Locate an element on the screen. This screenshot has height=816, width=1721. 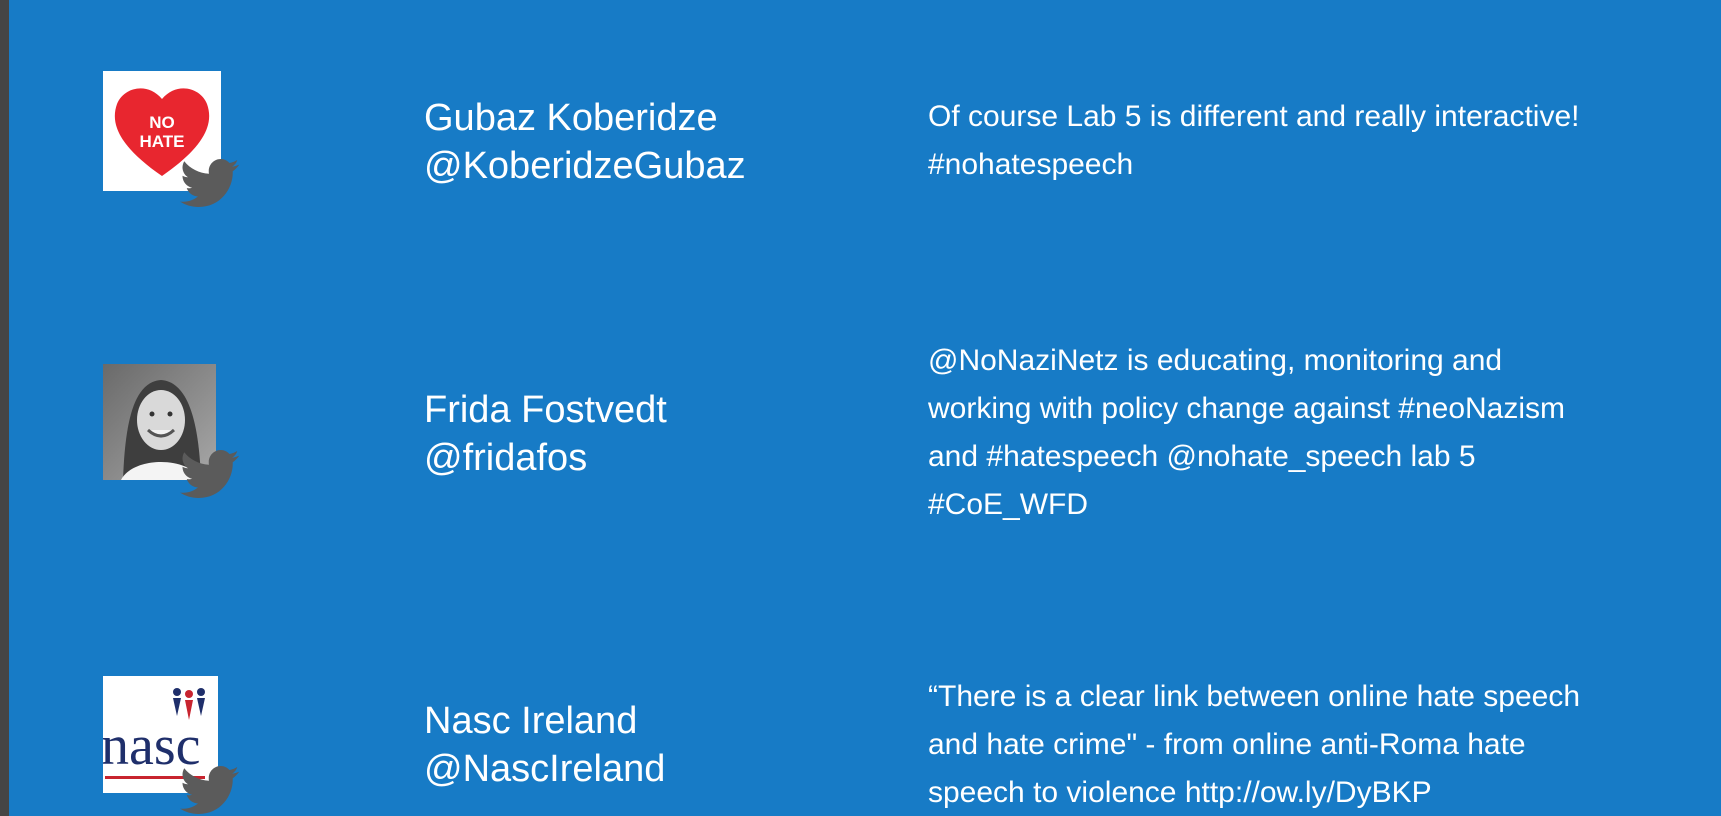
author-handle: @KoberidzeGubaz is located at coordinates (664, 166).